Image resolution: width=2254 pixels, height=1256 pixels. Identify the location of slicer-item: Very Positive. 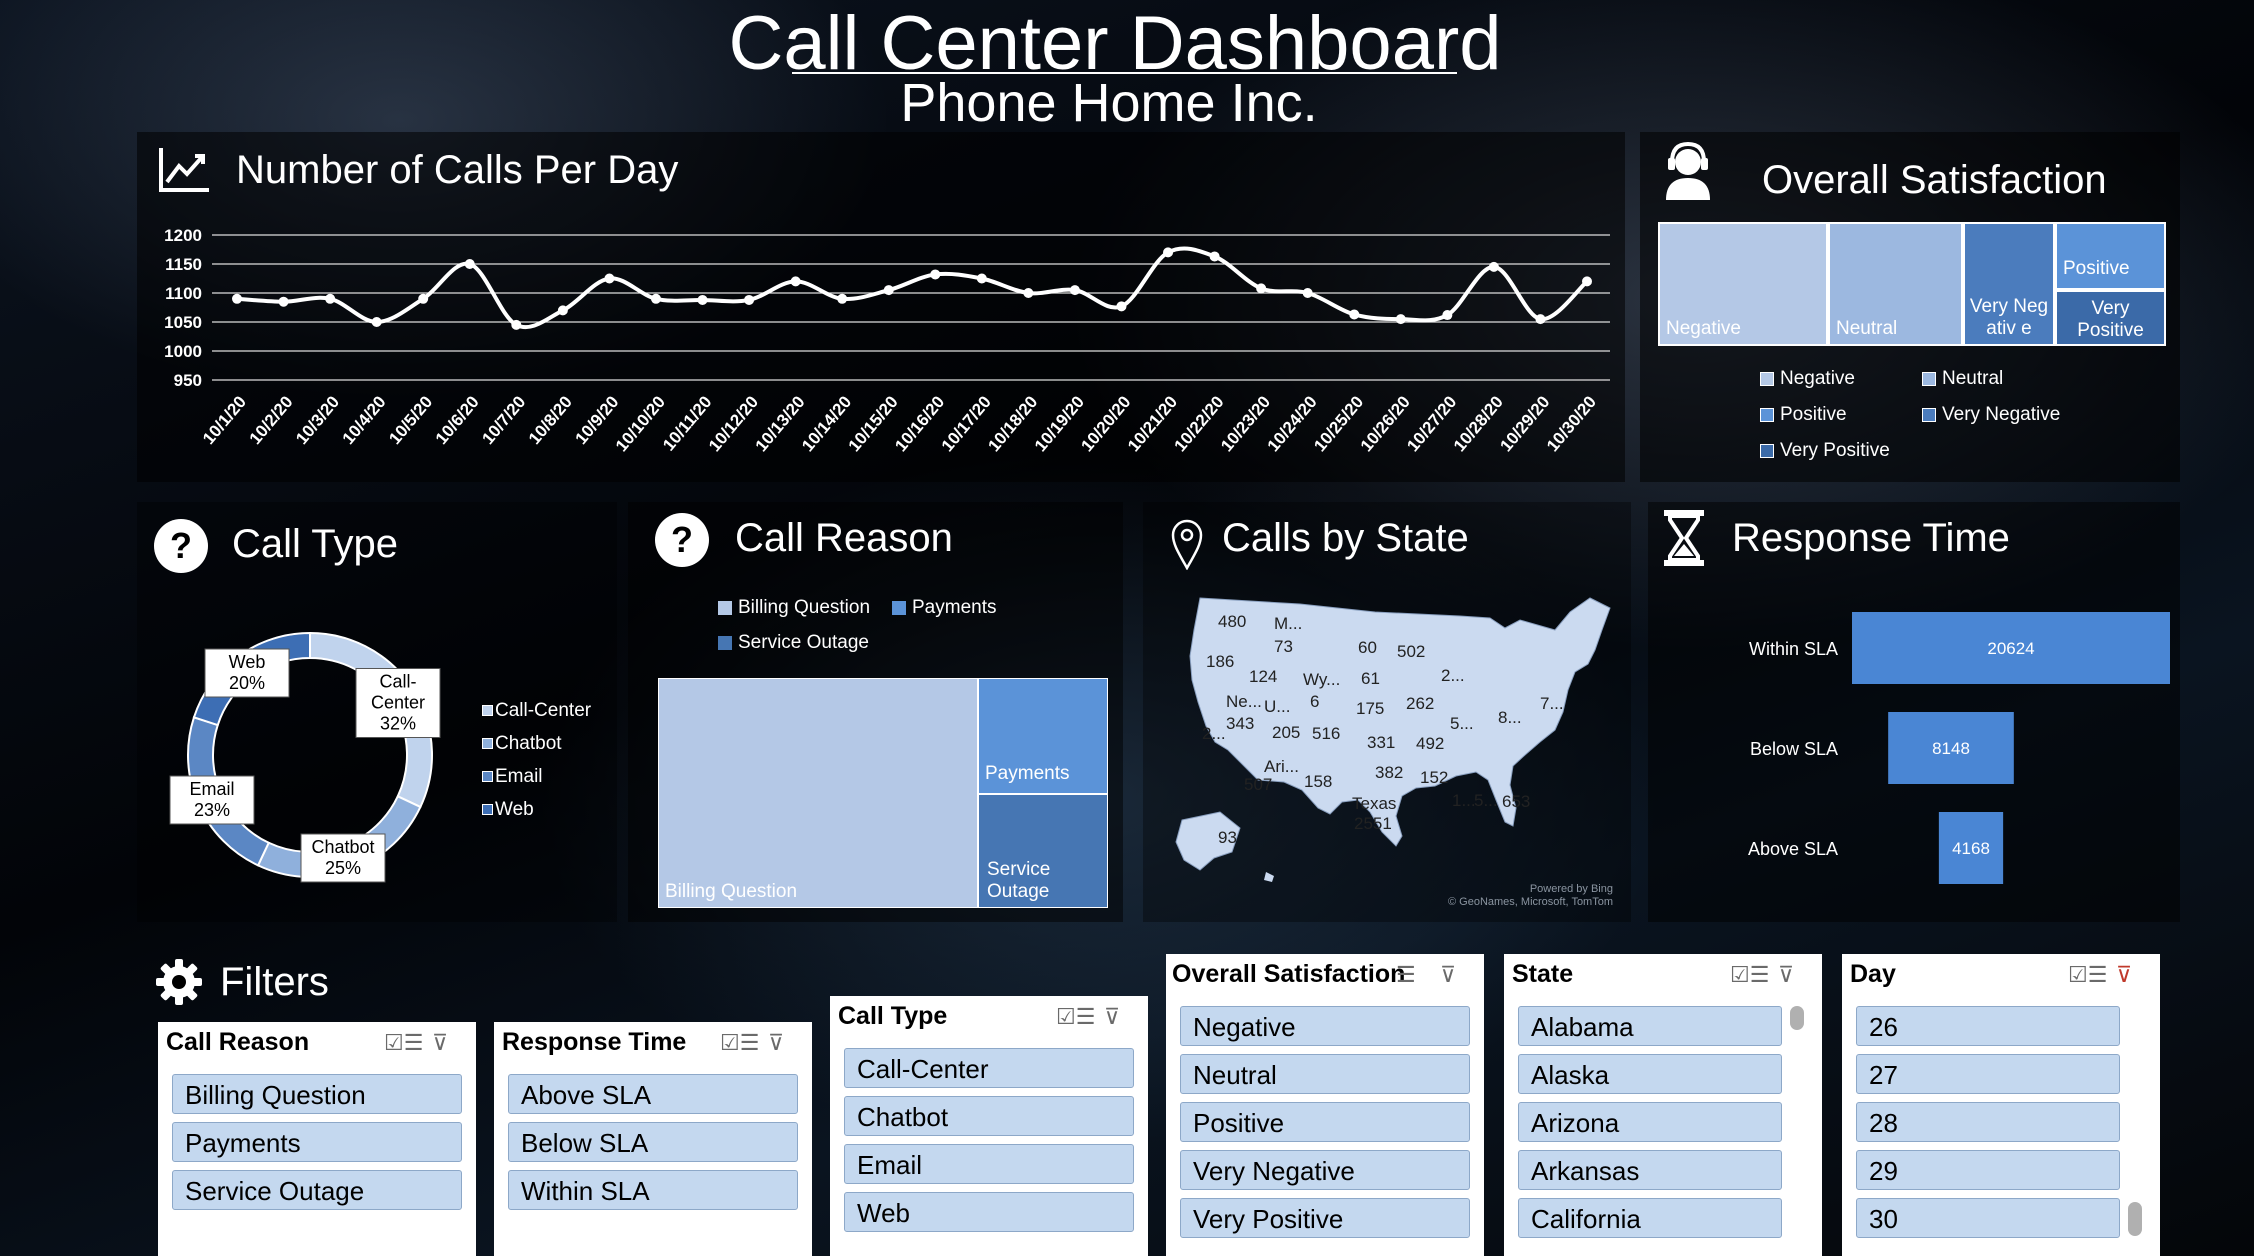
(1325, 1218).